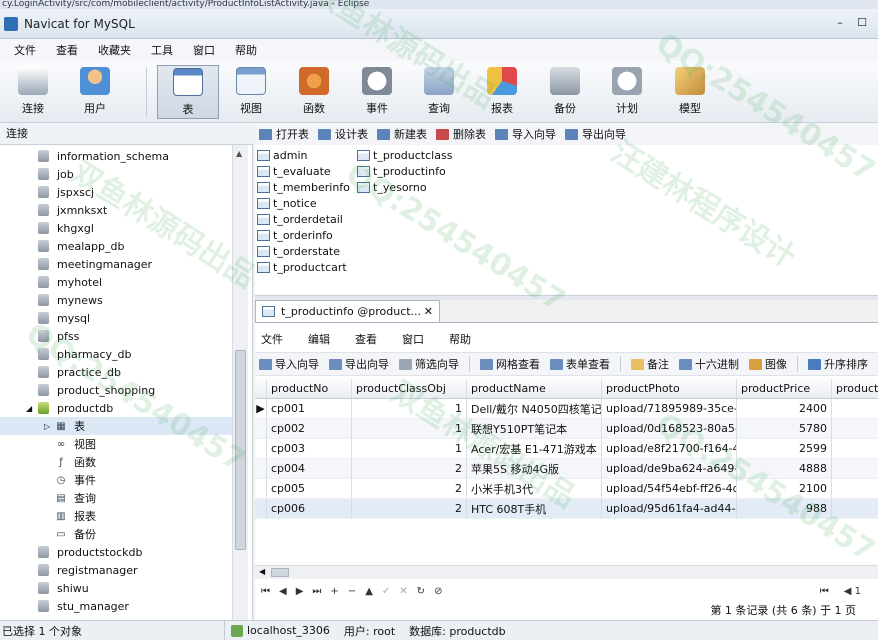  Describe the element at coordinates (116, 462) in the screenshot. I see `tree-productdb-functions: ƒ 函数` at that location.